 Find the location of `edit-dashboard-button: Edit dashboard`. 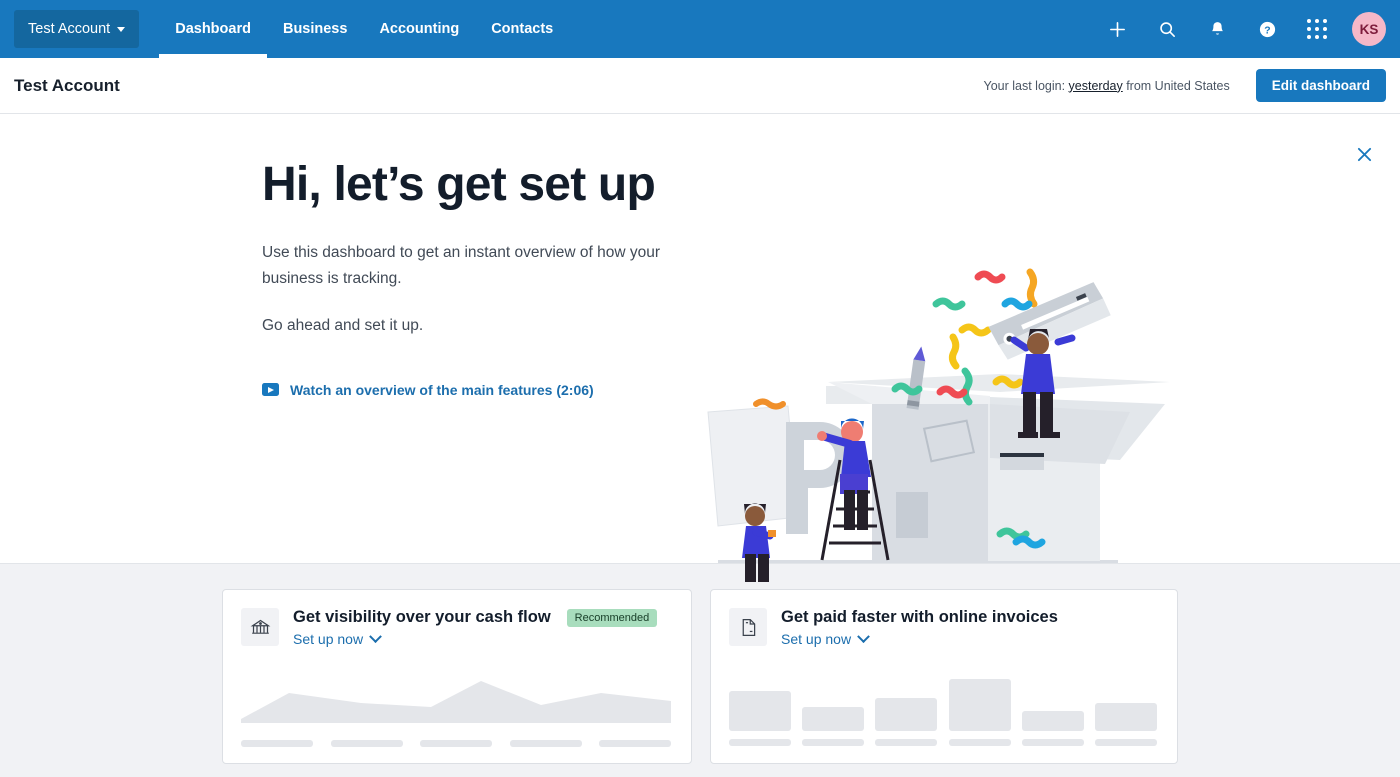

edit-dashboard-button: Edit dashboard is located at coordinates (1320, 85).